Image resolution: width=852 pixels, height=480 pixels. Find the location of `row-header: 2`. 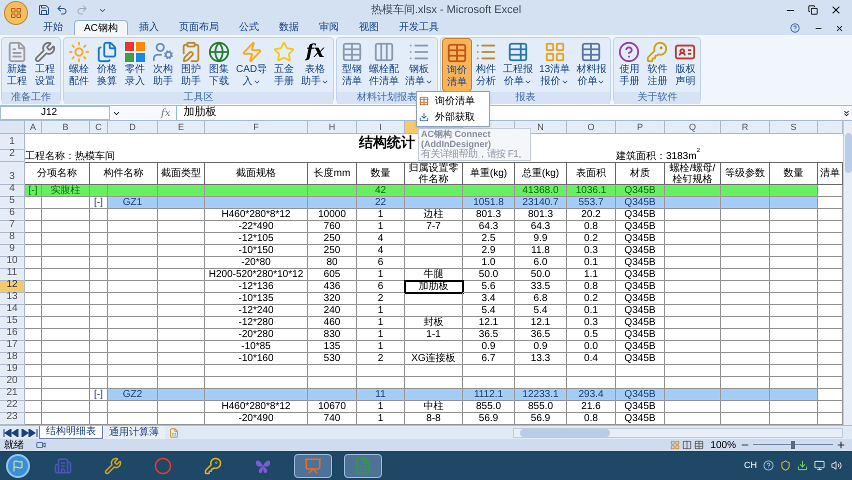

row-header: 2 is located at coordinates (12, 156).